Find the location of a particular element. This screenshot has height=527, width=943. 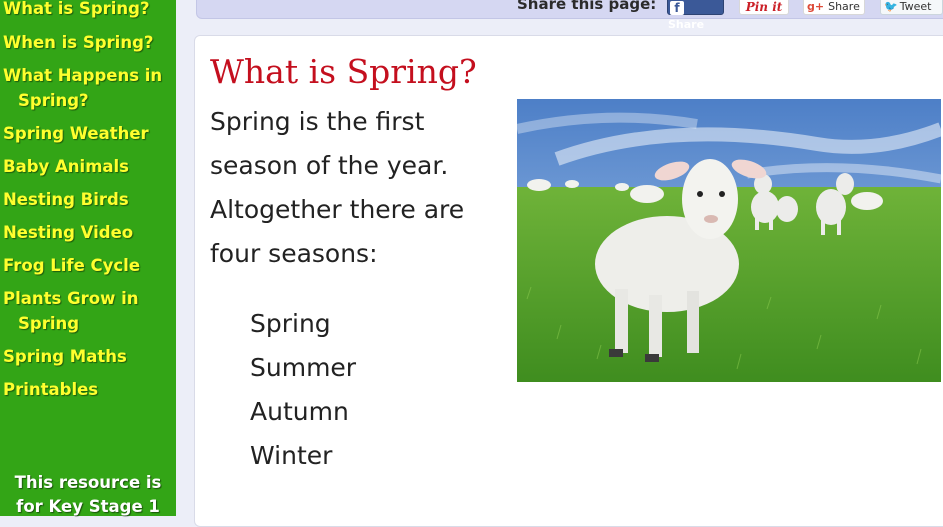

sidebar-item-printables: Printables is located at coordinates (88, 389).